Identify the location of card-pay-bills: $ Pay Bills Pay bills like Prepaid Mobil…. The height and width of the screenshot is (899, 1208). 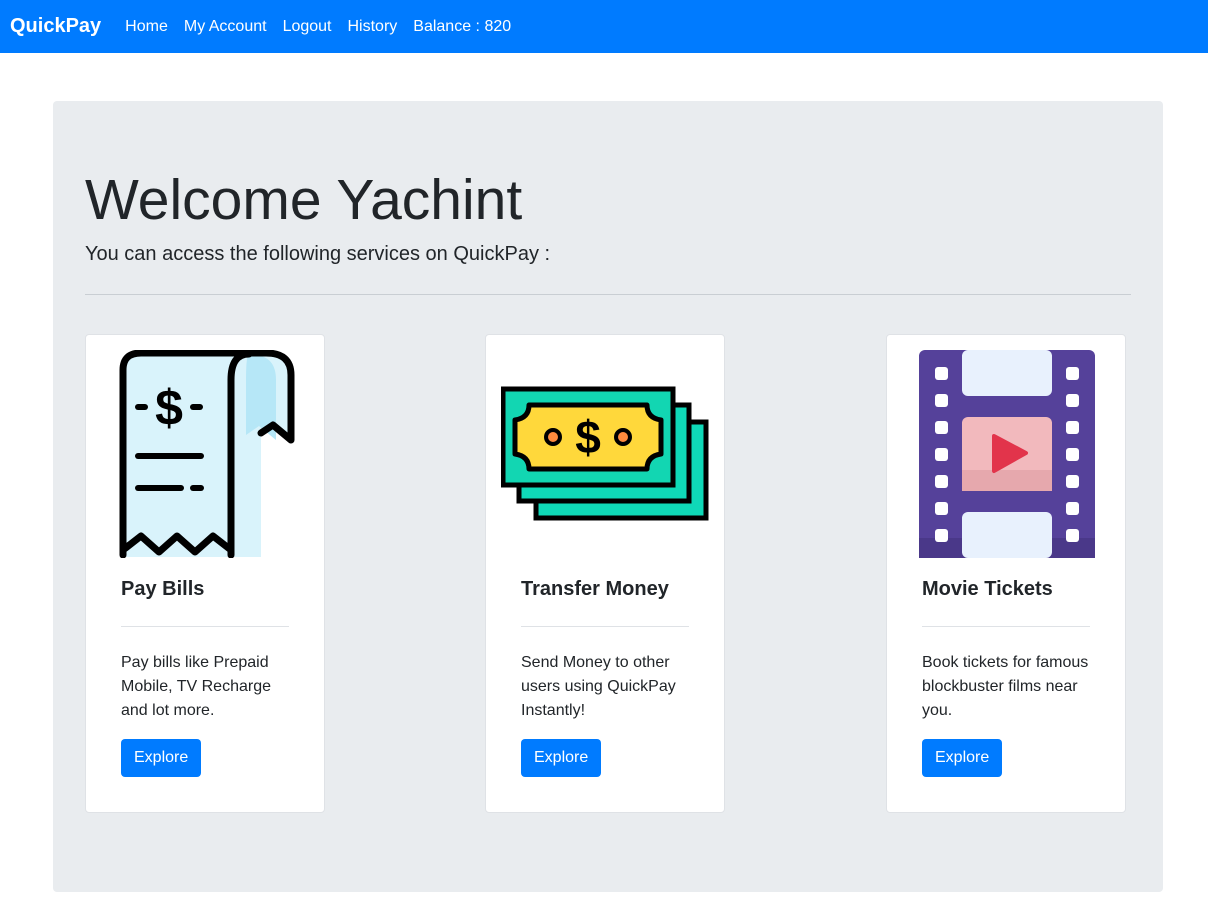
(205, 573).